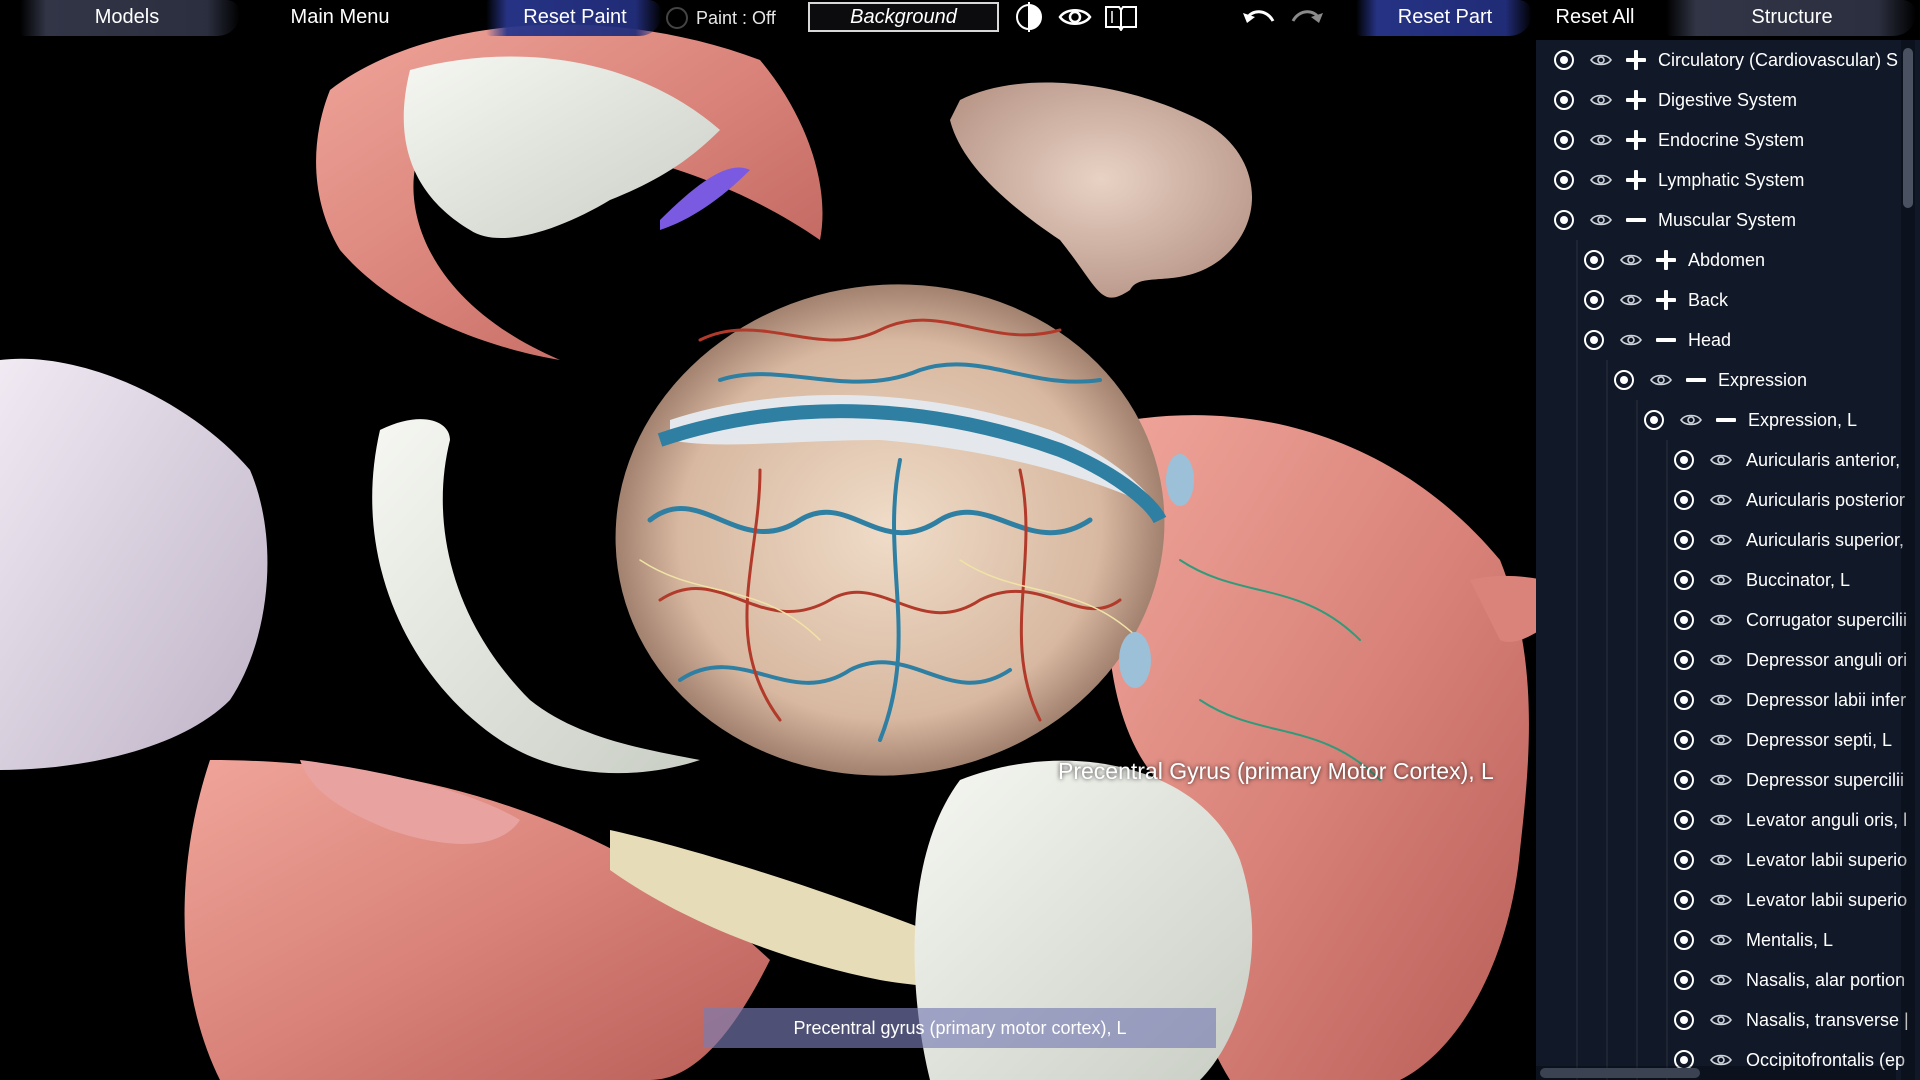  Describe the element at coordinates (1753, 940) in the screenshot. I see `tree-item: Mentalis, L` at that location.